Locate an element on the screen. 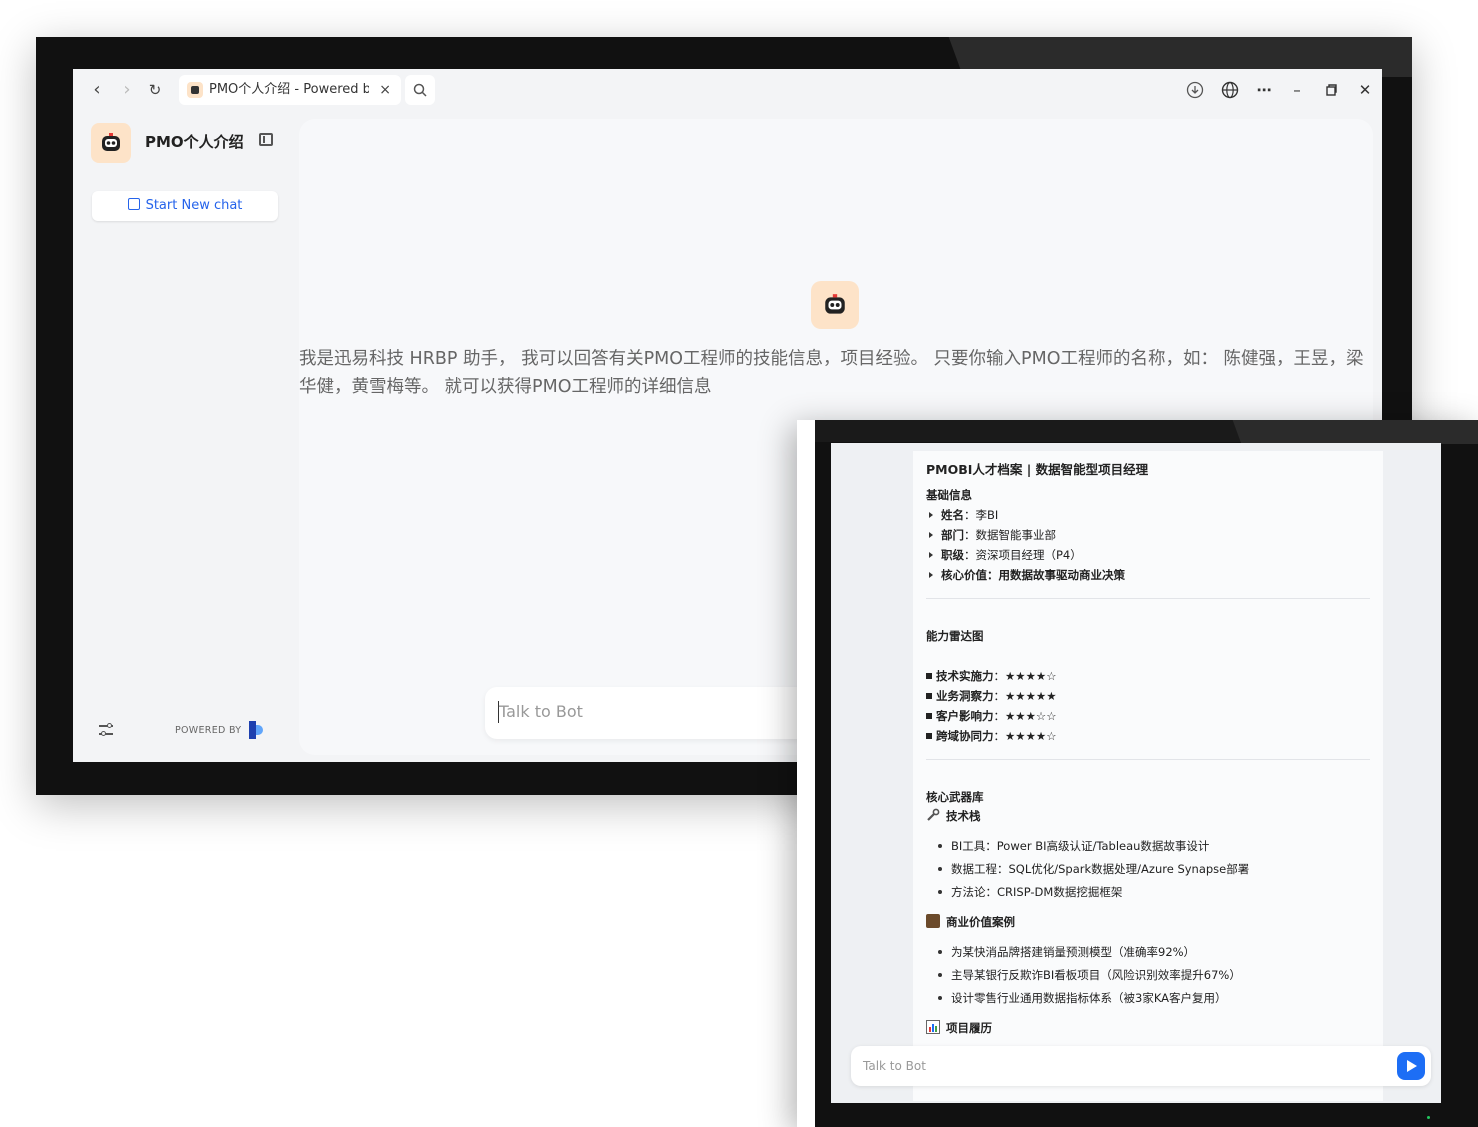  browser-tab: PMO个人介绍 - Powered by × is located at coordinates (290, 90).